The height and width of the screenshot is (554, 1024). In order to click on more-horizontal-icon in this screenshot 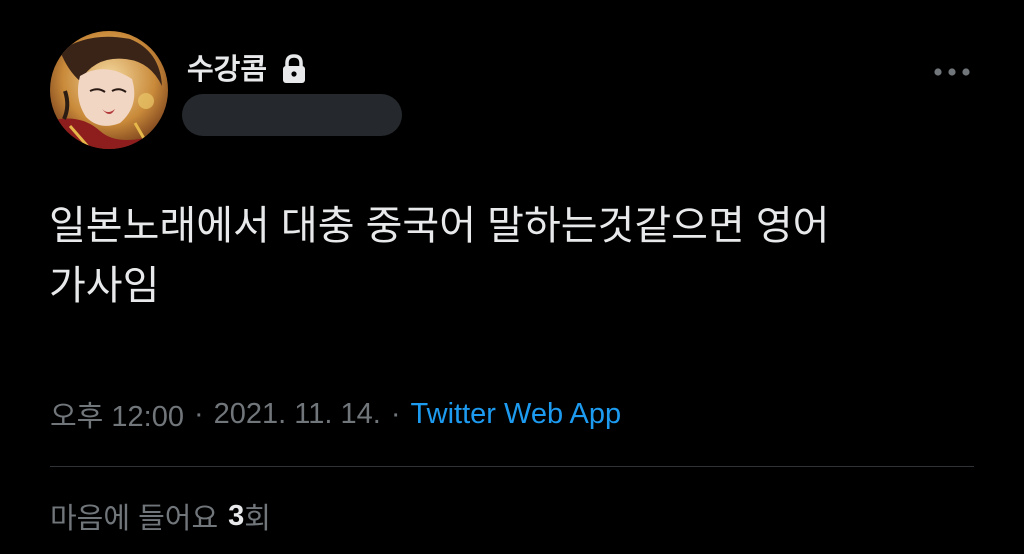, I will do `click(952, 72)`.